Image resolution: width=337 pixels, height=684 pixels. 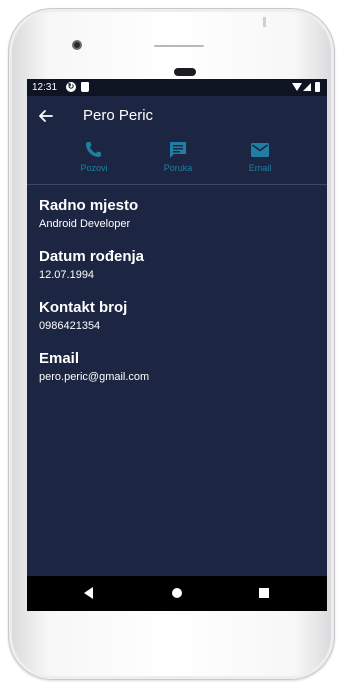 I want to click on field-value: 12.07.1994, so click(x=67, y=275).